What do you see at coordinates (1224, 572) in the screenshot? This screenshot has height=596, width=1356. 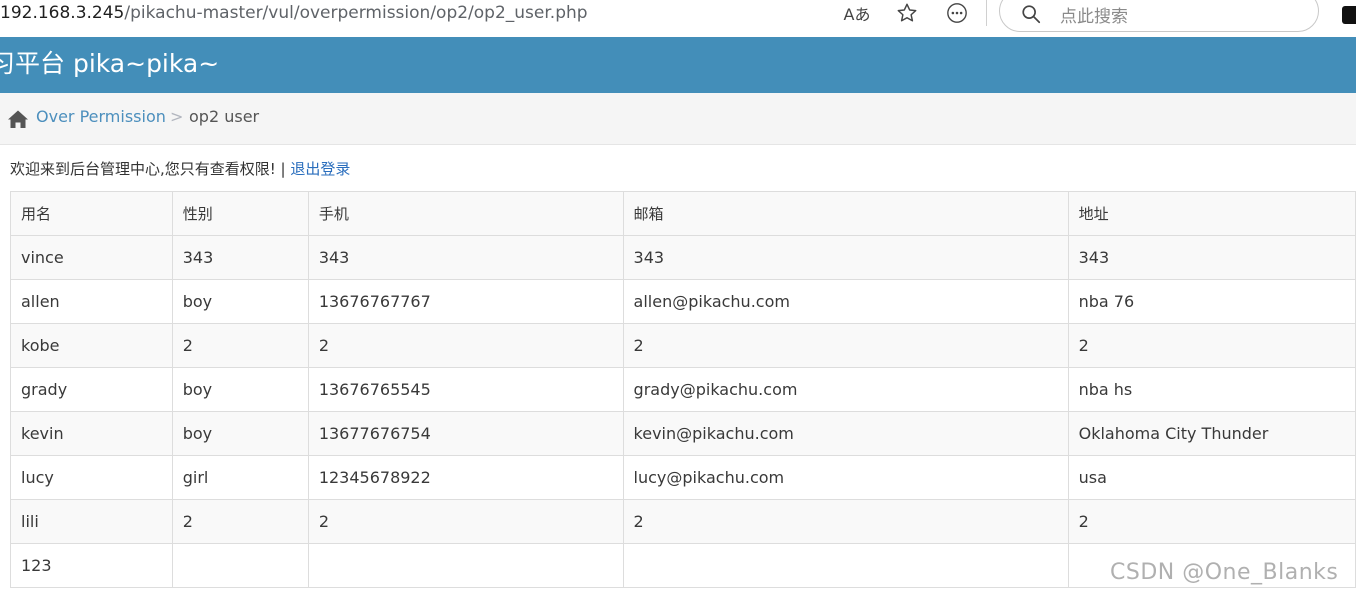 I see `watermark: CSDN @One_Blanks` at bounding box center [1224, 572].